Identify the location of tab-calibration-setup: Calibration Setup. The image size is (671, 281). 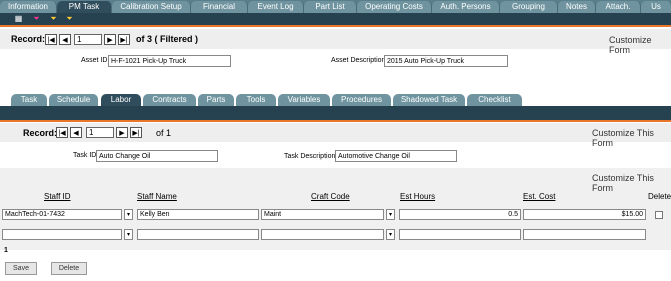
(151, 7).